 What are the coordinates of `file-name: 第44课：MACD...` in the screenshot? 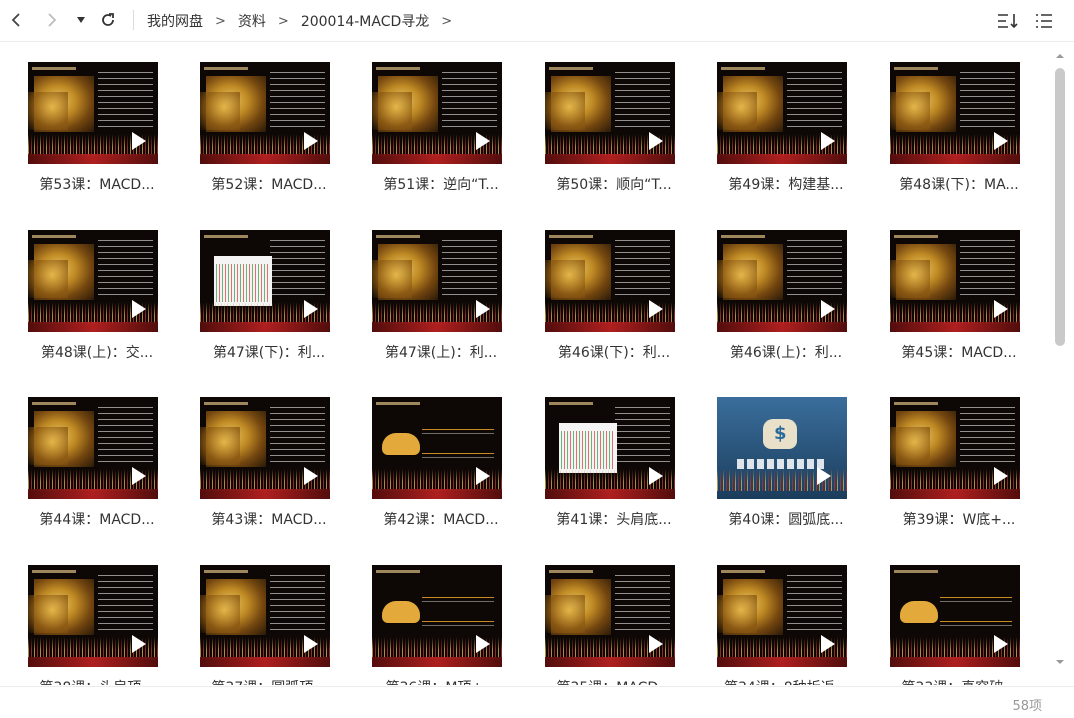 It's located at (97, 520).